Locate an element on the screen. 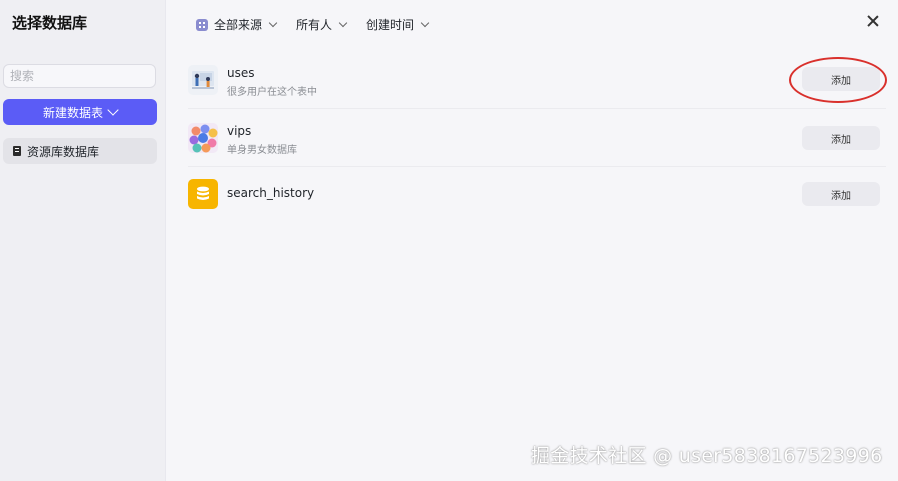  illustration-thumbnail is located at coordinates (203, 80).